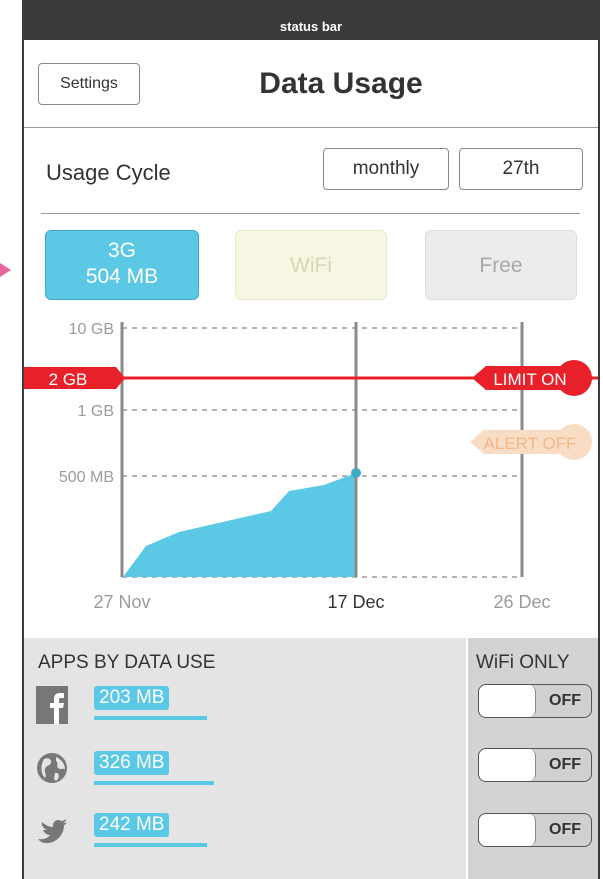  Describe the element at coordinates (386, 169) in the screenshot. I see `cycle-period-button: monthly` at that location.